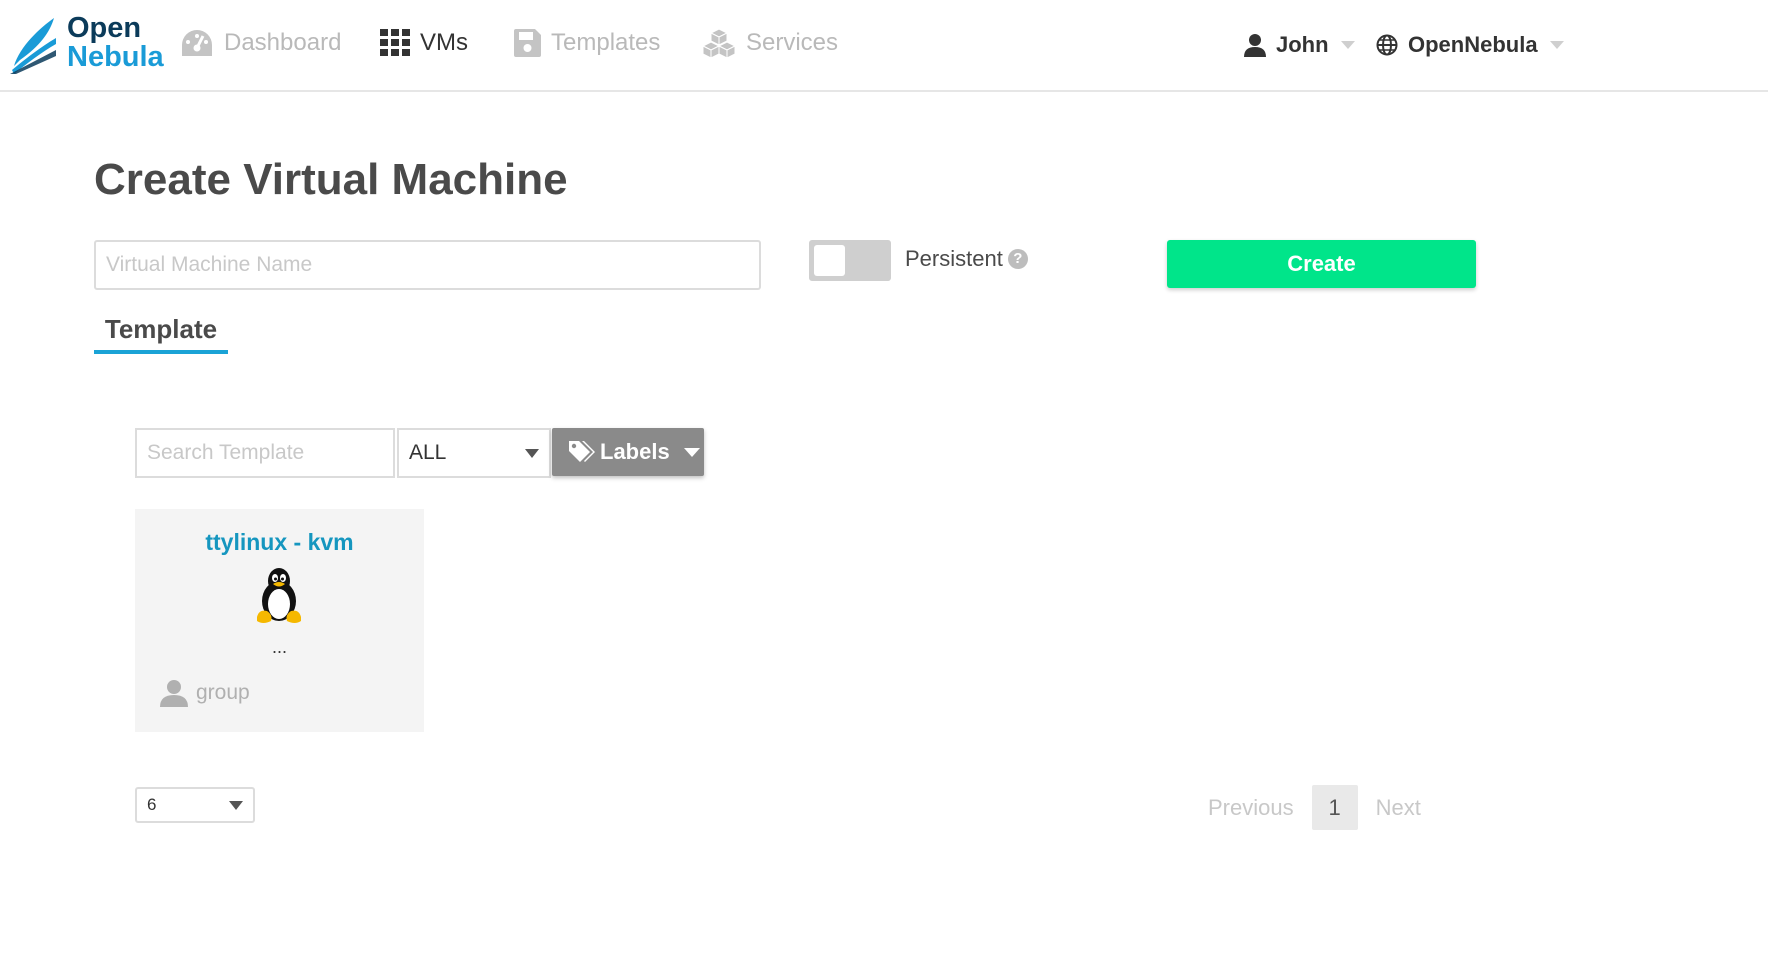 This screenshot has height=979, width=1768. I want to click on nav-dashboard-label: Dashboard, so click(283, 42).